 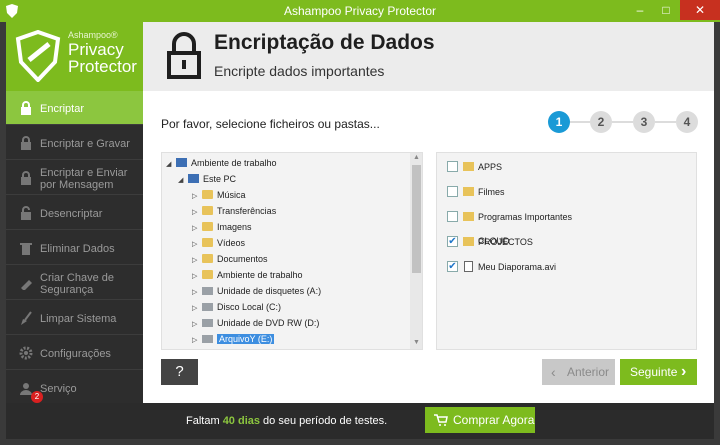 I want to click on file-item: ✔ Meu Diaporama.avi, so click(x=519, y=267).